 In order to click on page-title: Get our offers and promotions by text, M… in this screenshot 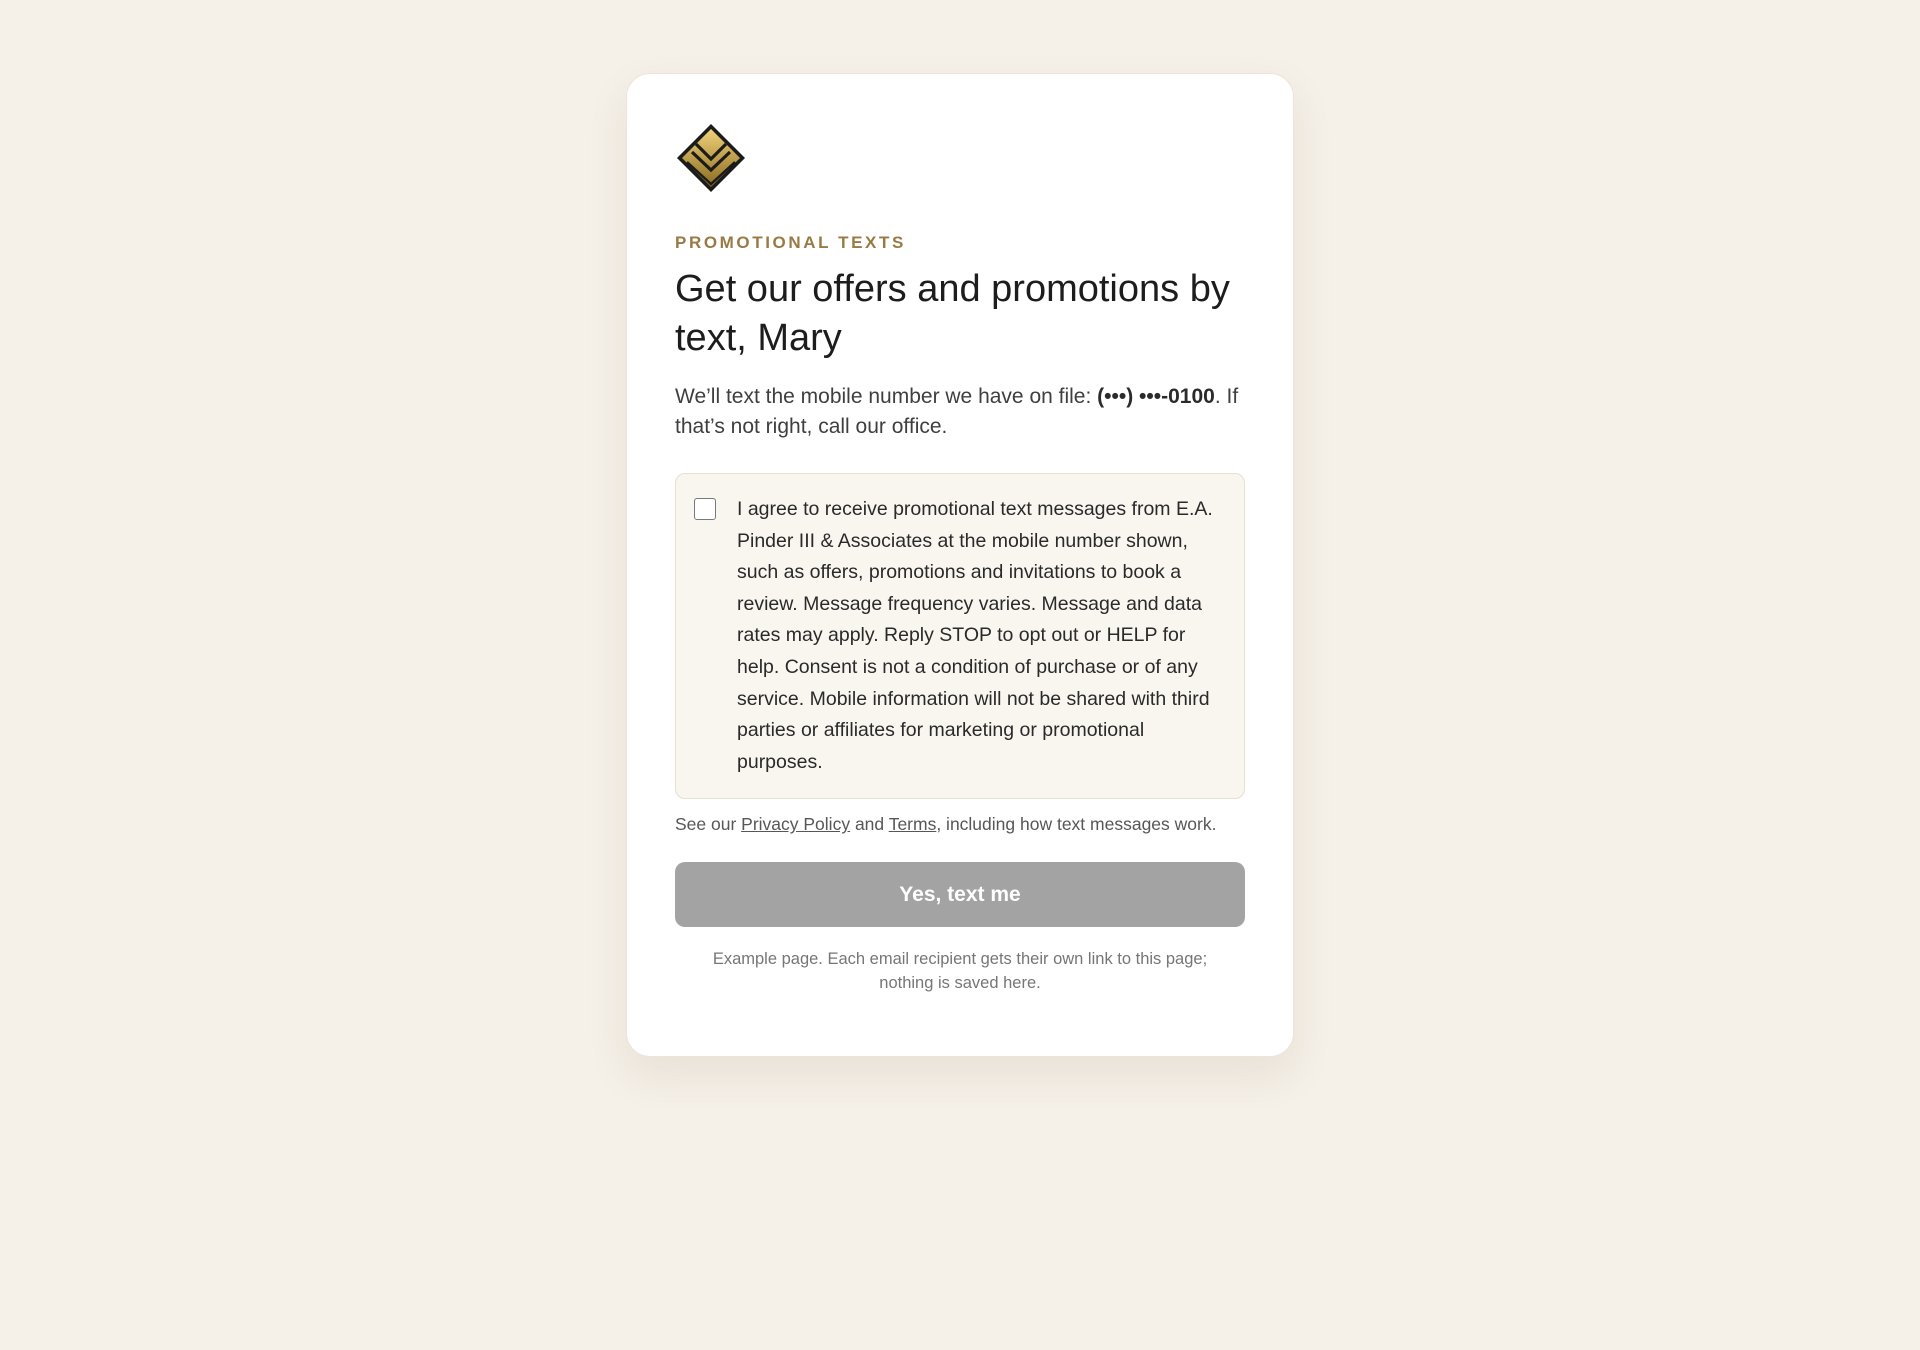, I will do `click(952, 313)`.